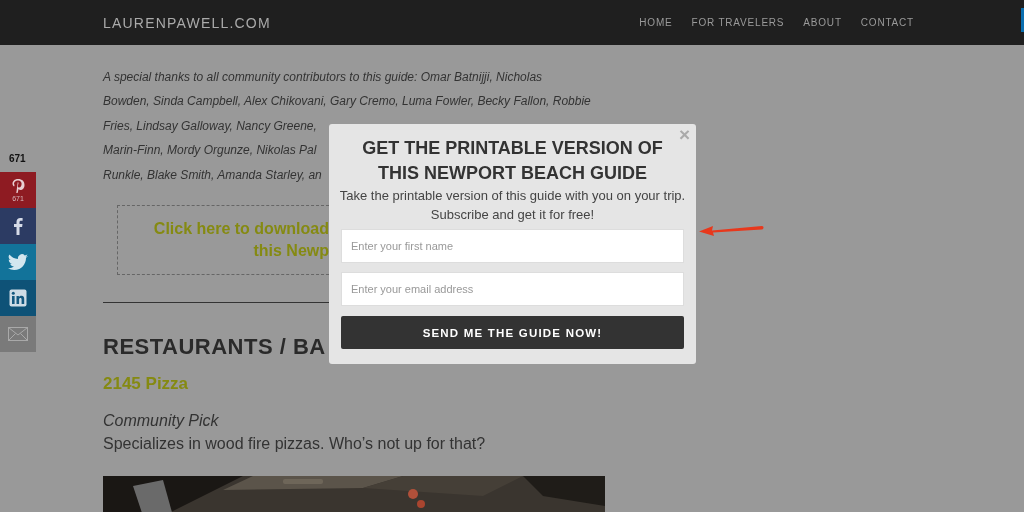 The width and height of the screenshot is (1024, 512). Describe the element at coordinates (512, 148) in the screenshot. I see `popup-title: GET THE PRINTABLE VERSION OF` at that location.